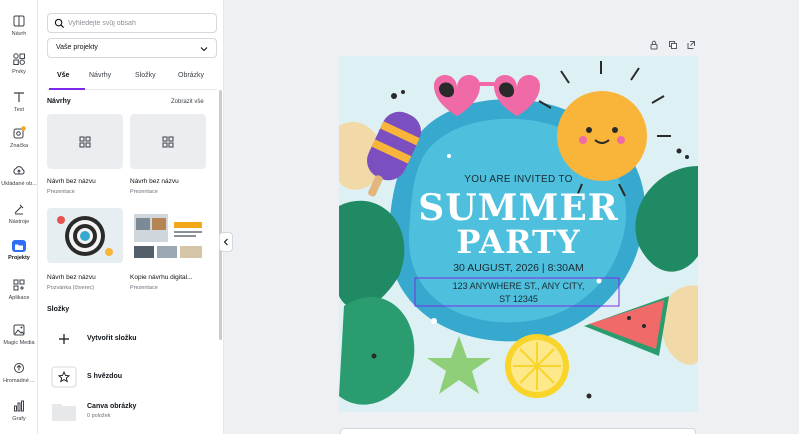  What do you see at coordinates (71, 288) in the screenshot?
I see `design-type: Pozvánka (čtverec)` at bounding box center [71, 288].